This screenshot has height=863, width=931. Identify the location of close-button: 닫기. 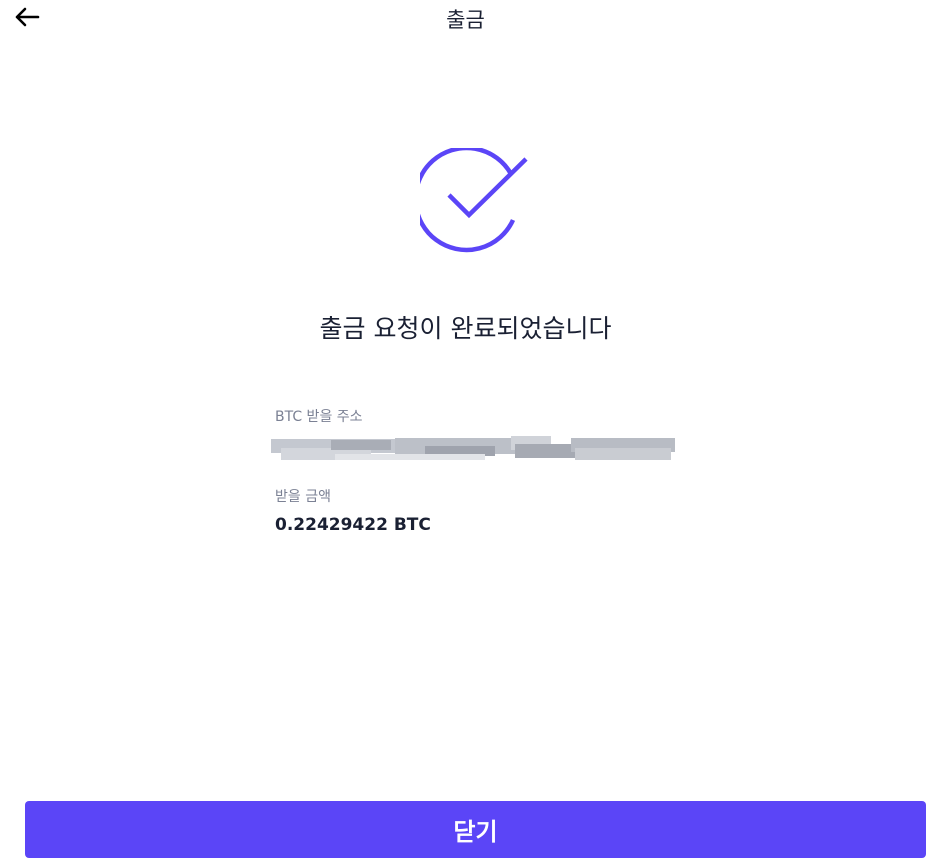
(475, 829).